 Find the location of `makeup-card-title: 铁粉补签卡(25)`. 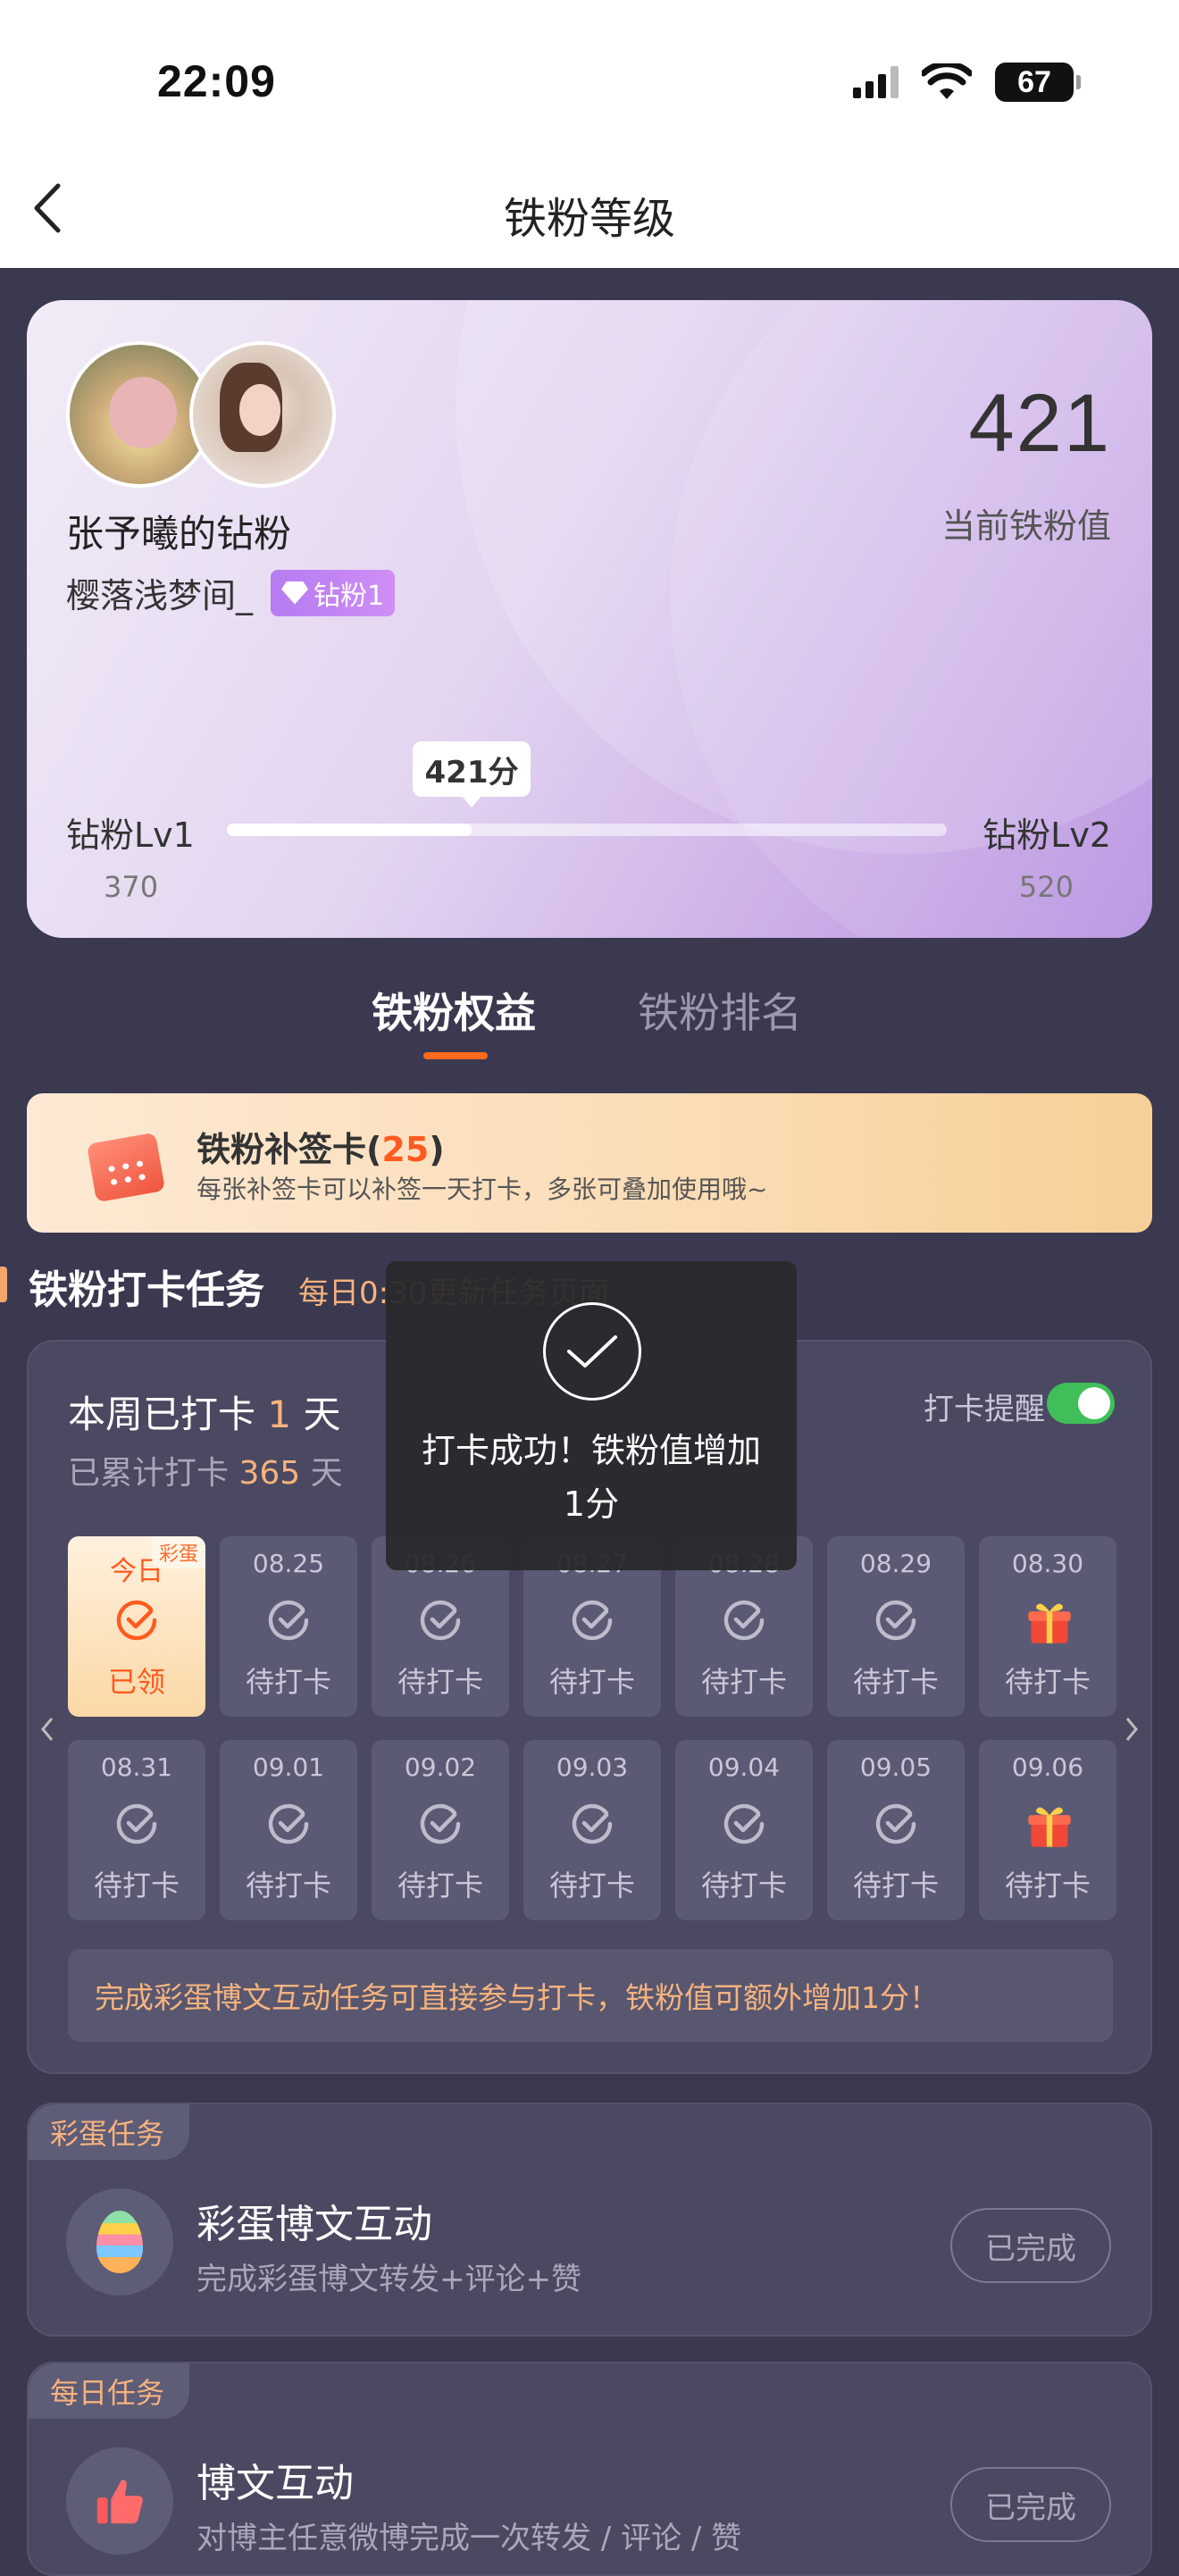

makeup-card-title: 铁粉补签卡(25) is located at coordinates (320, 1150).